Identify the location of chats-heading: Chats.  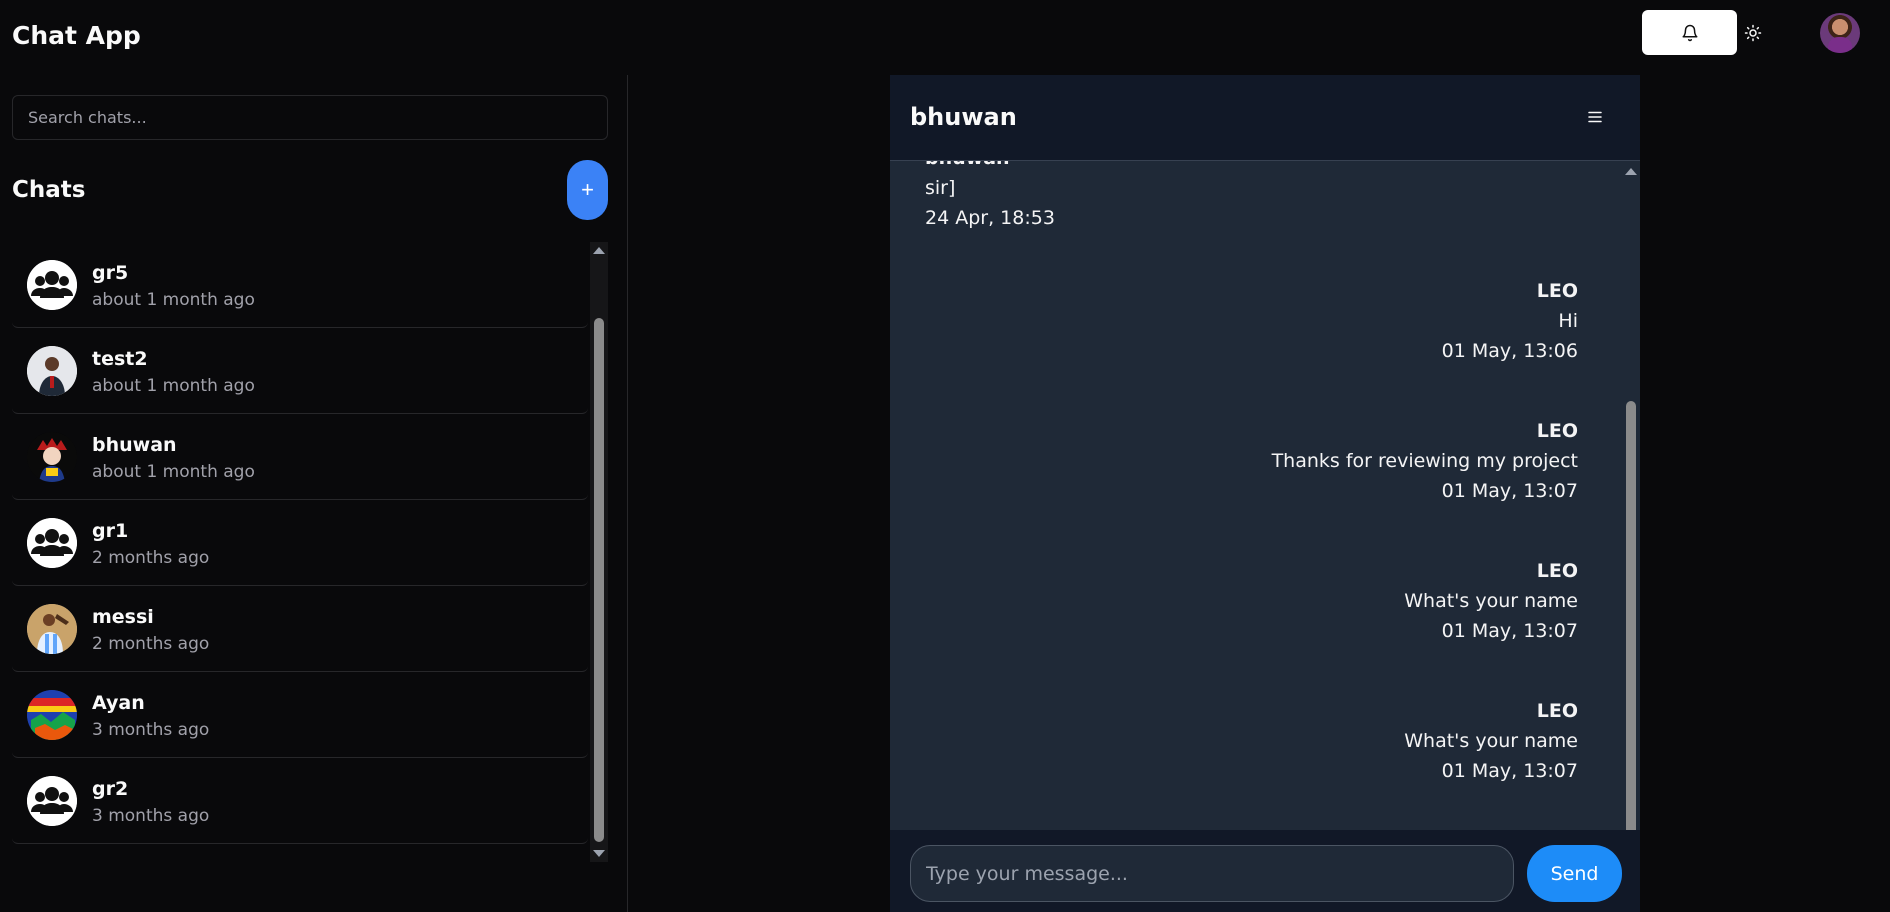
(49, 190).